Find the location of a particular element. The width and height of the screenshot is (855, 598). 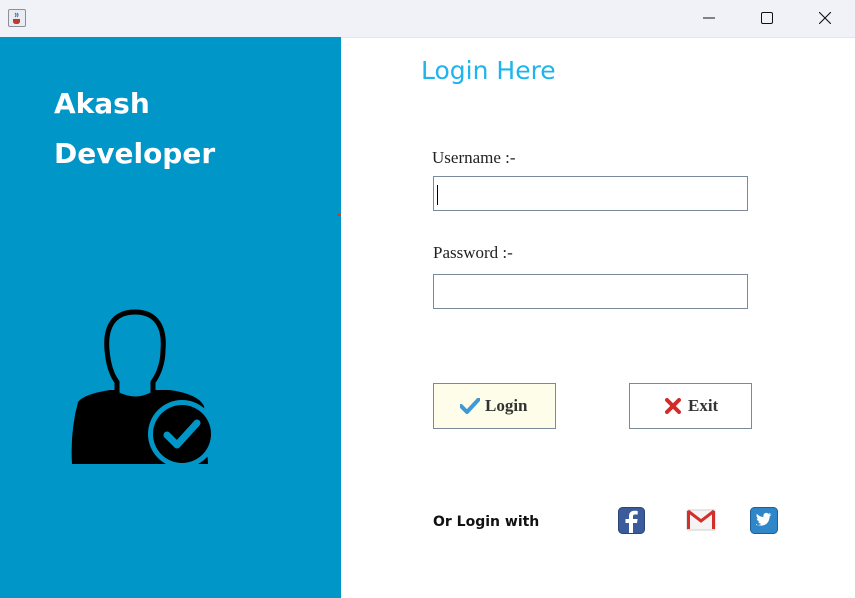

title-bar is located at coordinates (427, 19).